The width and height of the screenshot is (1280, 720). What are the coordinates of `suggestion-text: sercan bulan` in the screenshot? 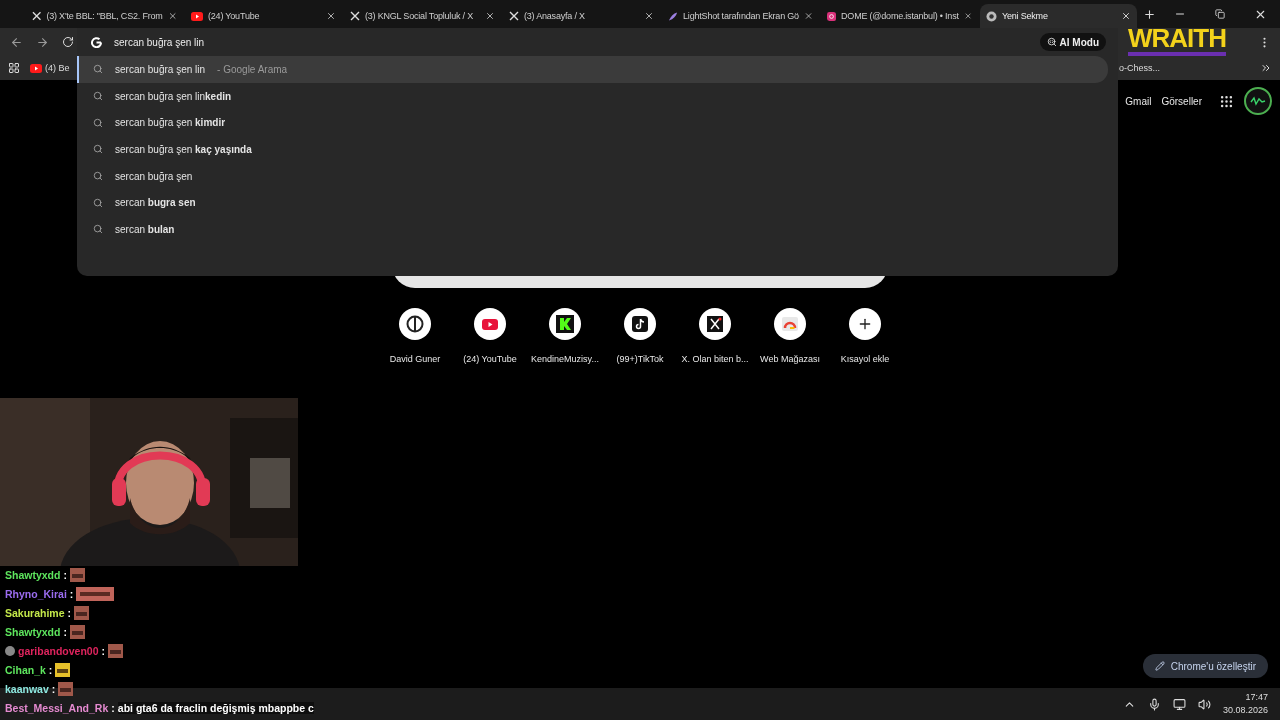 It's located at (145, 229).